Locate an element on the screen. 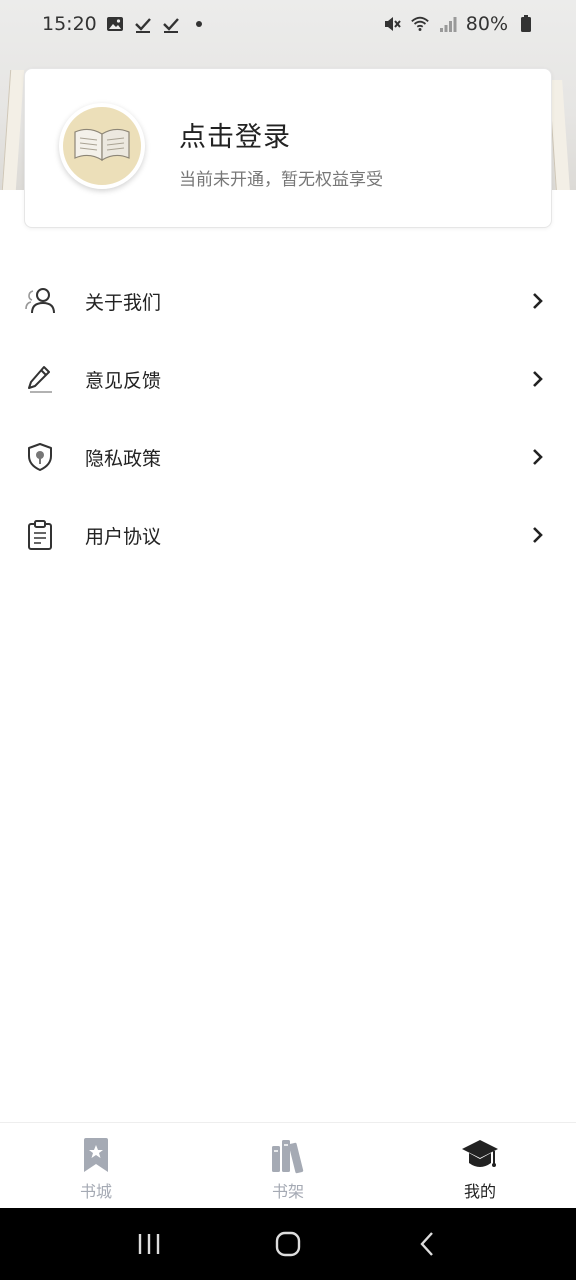 The height and width of the screenshot is (1280, 576). nav-tab-bookshelf: 书架 is located at coordinates (288, 1165).